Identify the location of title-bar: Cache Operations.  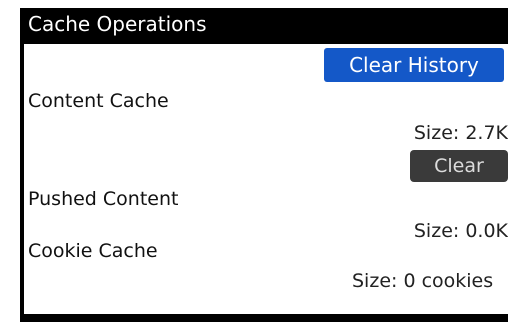
(264, 24).